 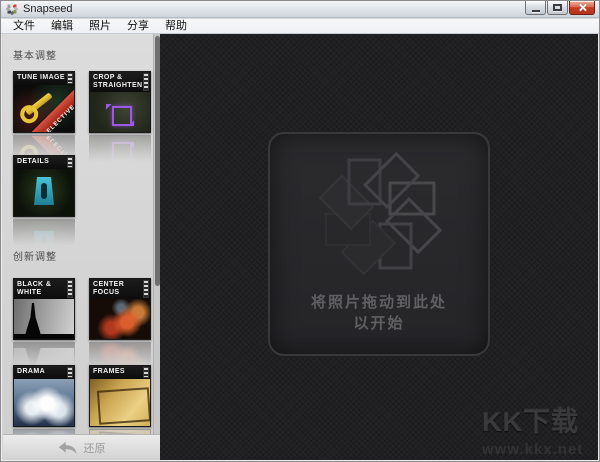 I want to click on drop-hint: 将照片拖动到此处 以开始, so click(x=379, y=313).